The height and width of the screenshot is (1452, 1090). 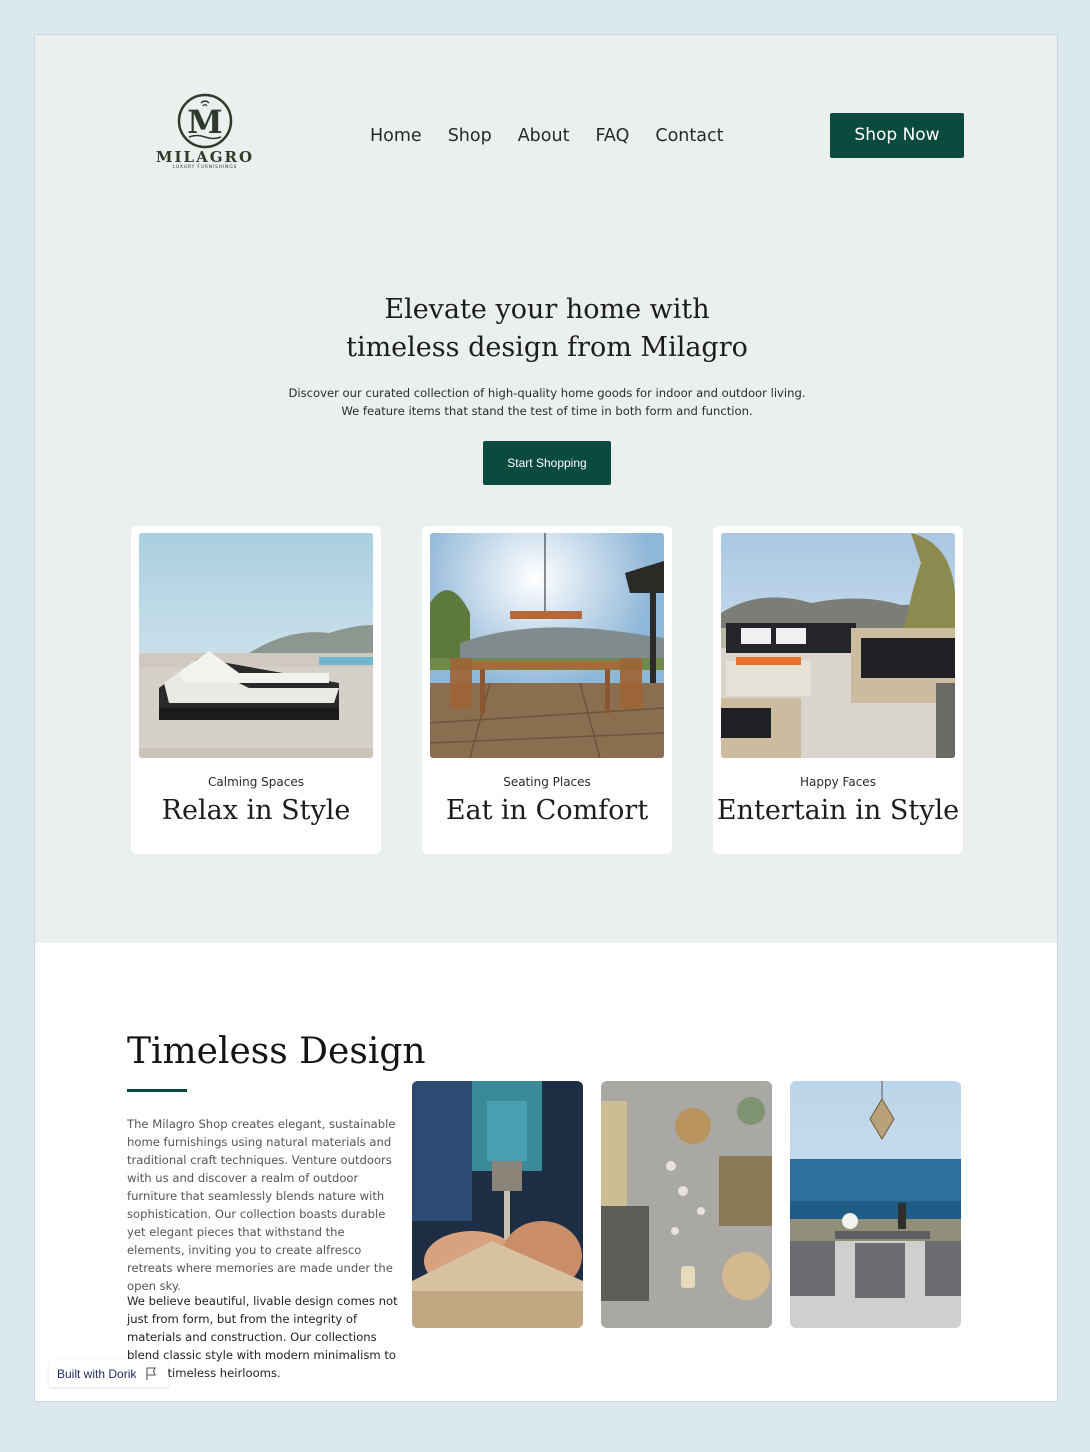 I want to click on nav-about: About, so click(x=544, y=136).